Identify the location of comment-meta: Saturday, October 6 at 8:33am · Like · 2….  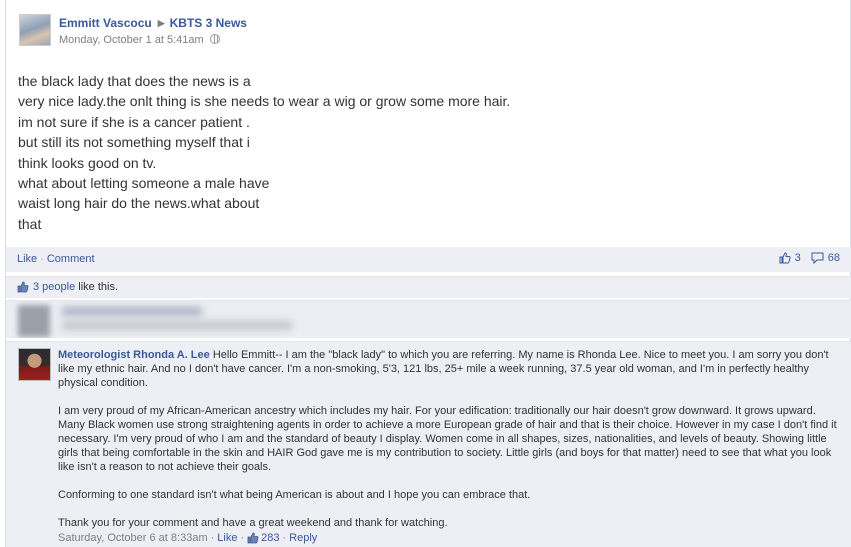
(187, 538).